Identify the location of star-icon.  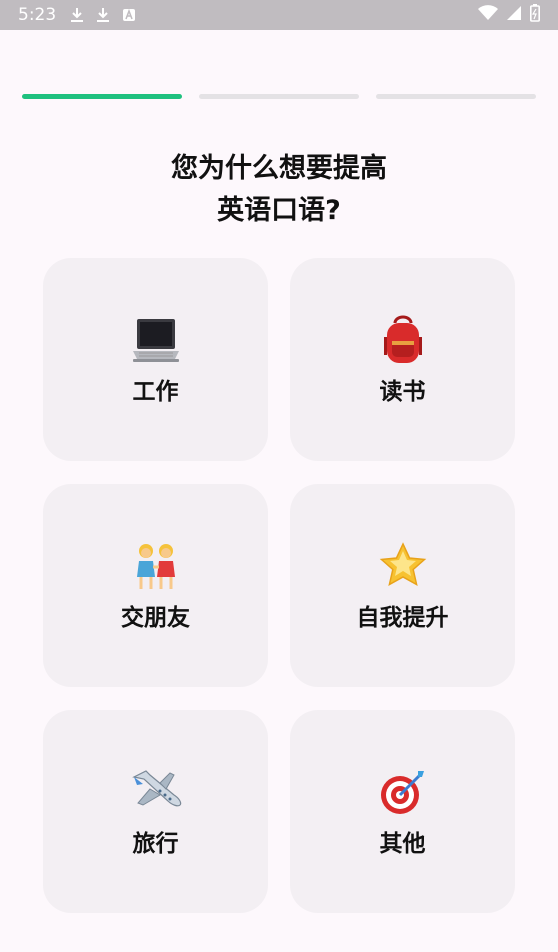
(403, 566).